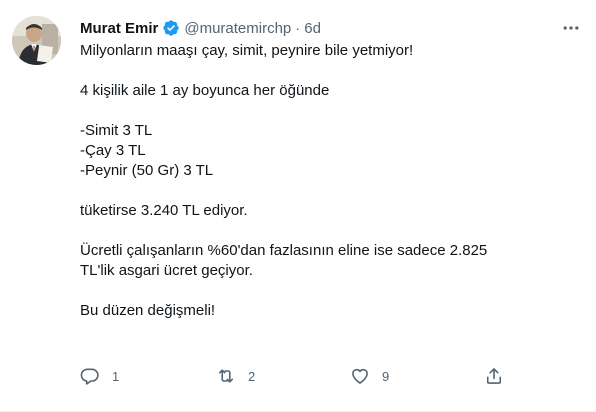  What do you see at coordinates (164, 210) in the screenshot?
I see `tweet-line: tüketirse 3.240 TL ediyor.` at bounding box center [164, 210].